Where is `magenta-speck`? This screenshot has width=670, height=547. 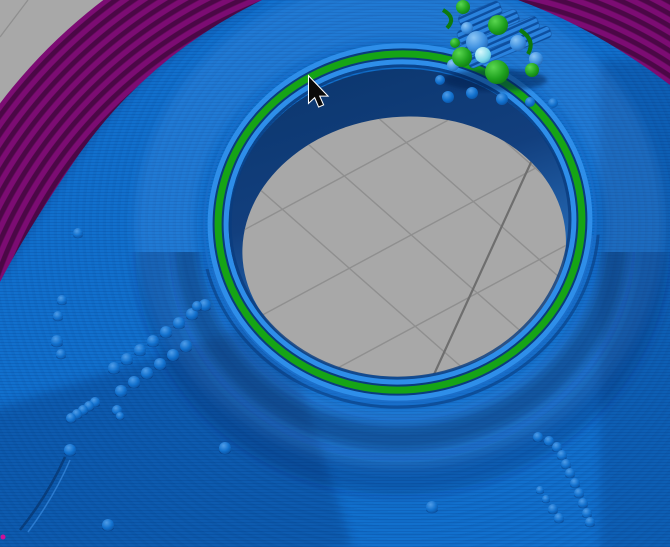 magenta-speck is located at coordinates (3, 537).